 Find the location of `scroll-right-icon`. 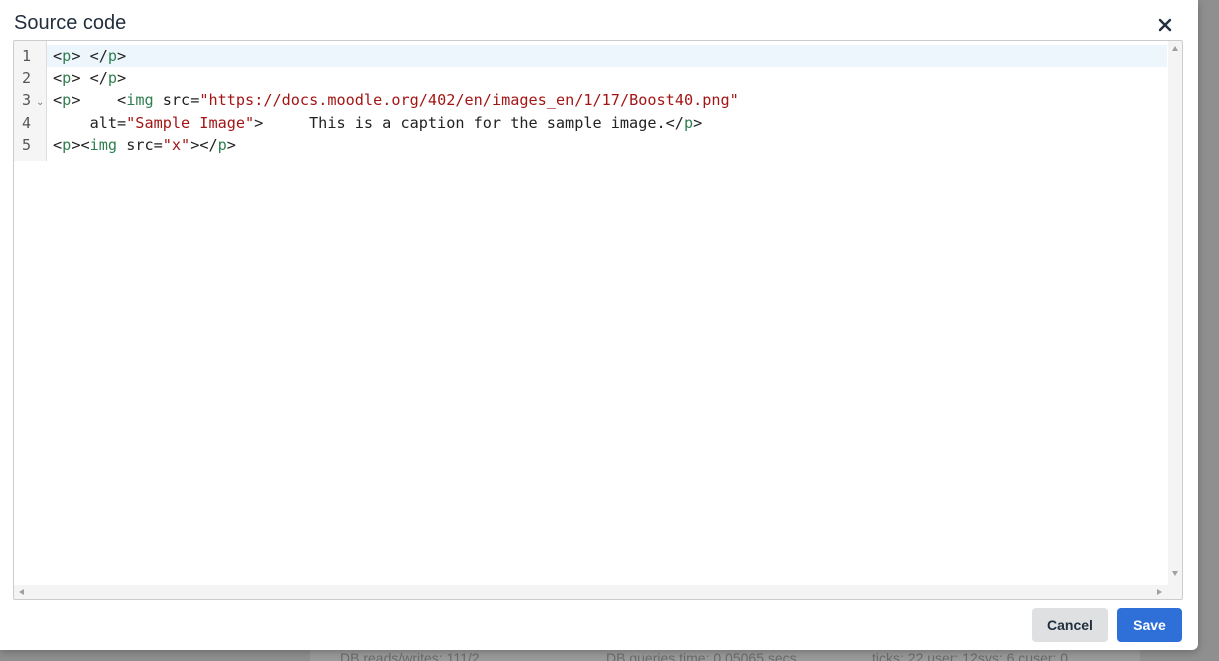

scroll-right-icon is located at coordinates (1159, 592).